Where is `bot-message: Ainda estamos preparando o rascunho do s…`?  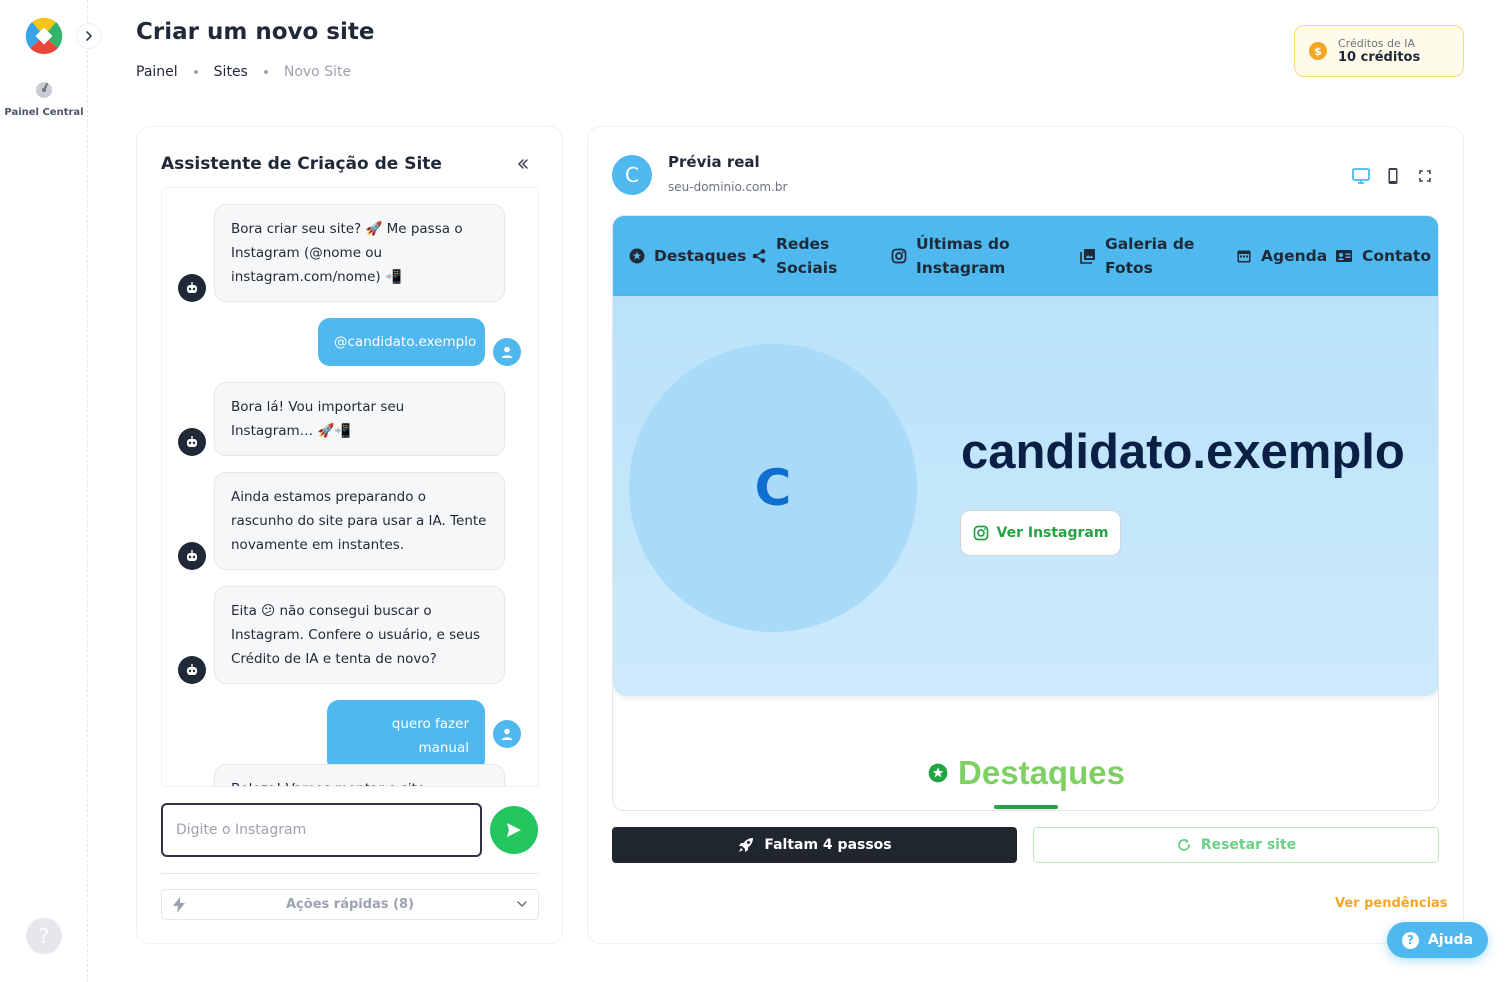
bot-message: Ainda estamos preparando o rascunho do s… is located at coordinates (359, 521).